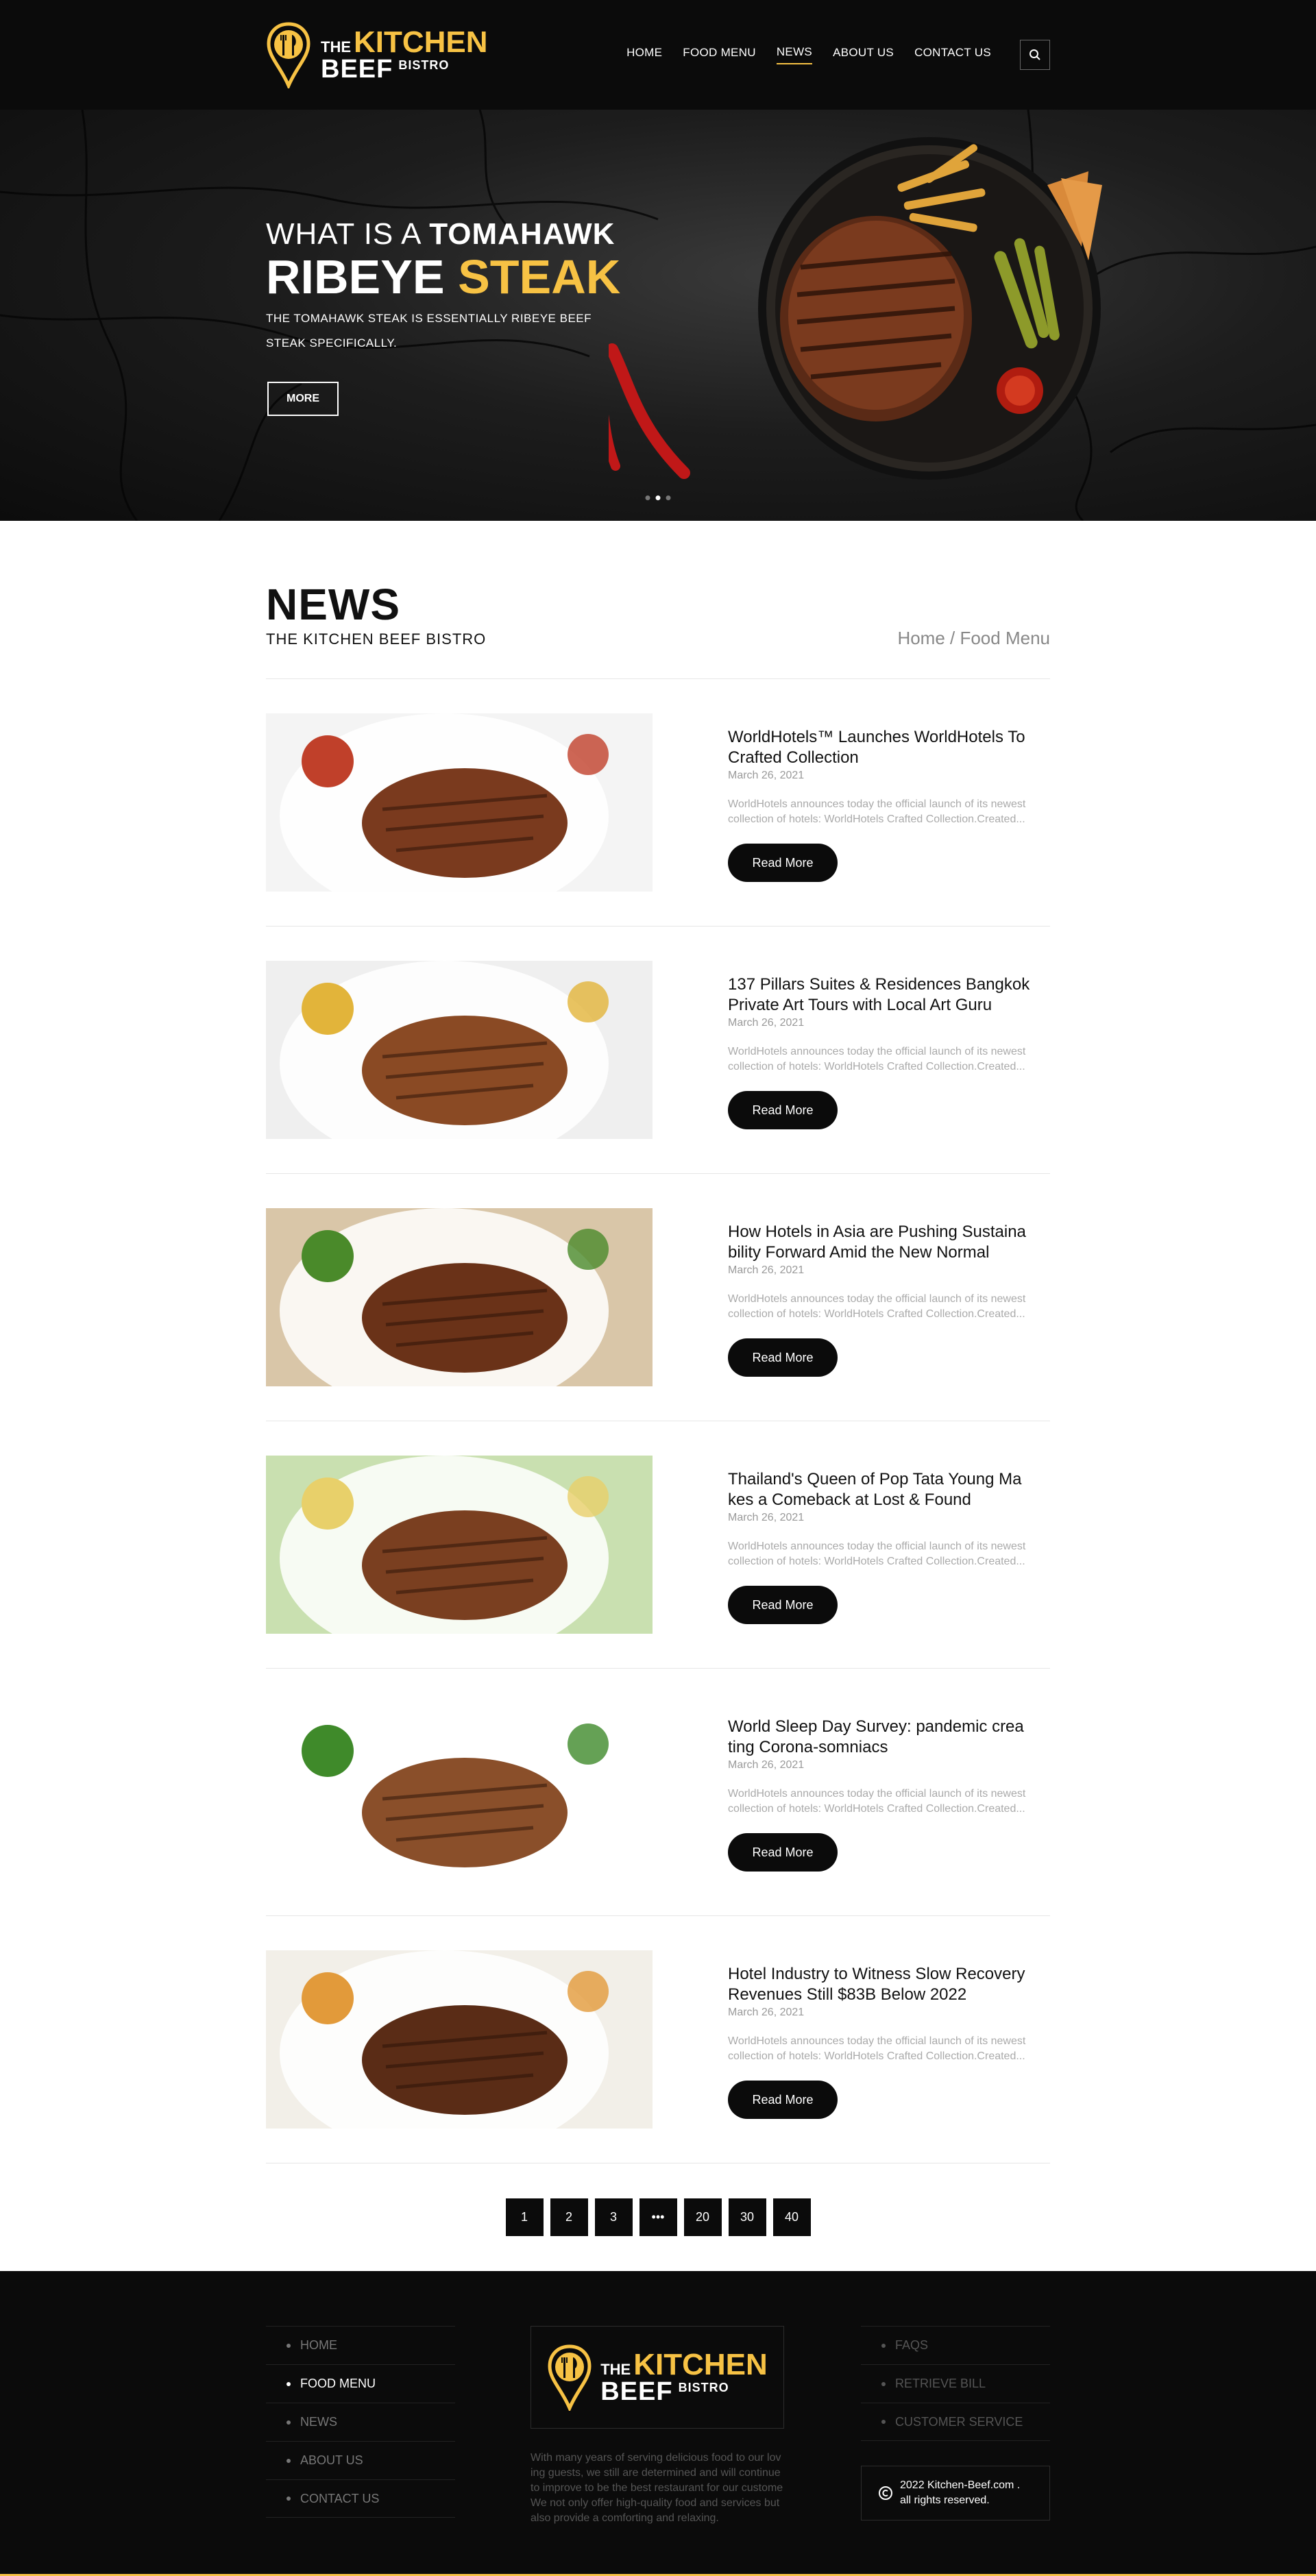 This screenshot has width=1316, height=2576. Describe the element at coordinates (357, 70) in the screenshot. I see `logo-beef: BEEF` at that location.